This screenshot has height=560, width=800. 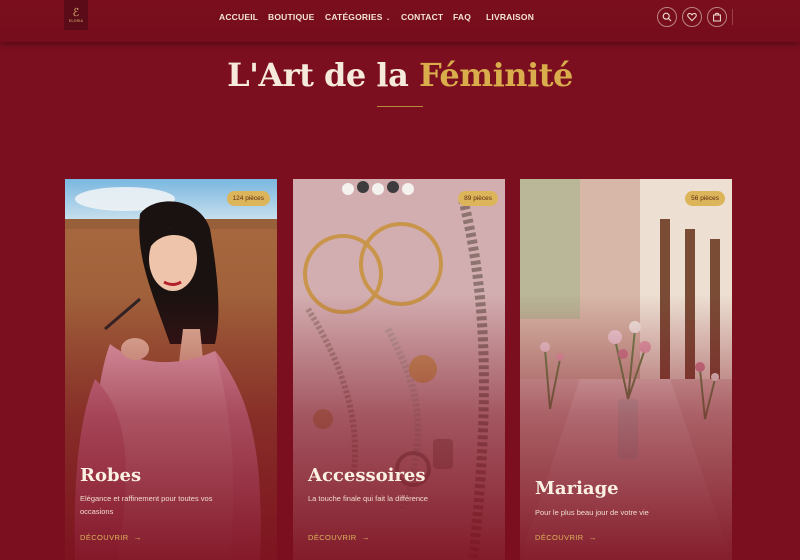 What do you see at coordinates (592, 512) in the screenshot?
I see `card-description: Pour le plus beau jour de votre vie` at bounding box center [592, 512].